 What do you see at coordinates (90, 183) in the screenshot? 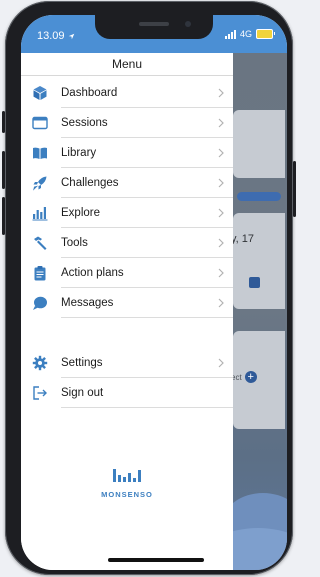
I see `menu-item-label: Challenges` at bounding box center [90, 183].